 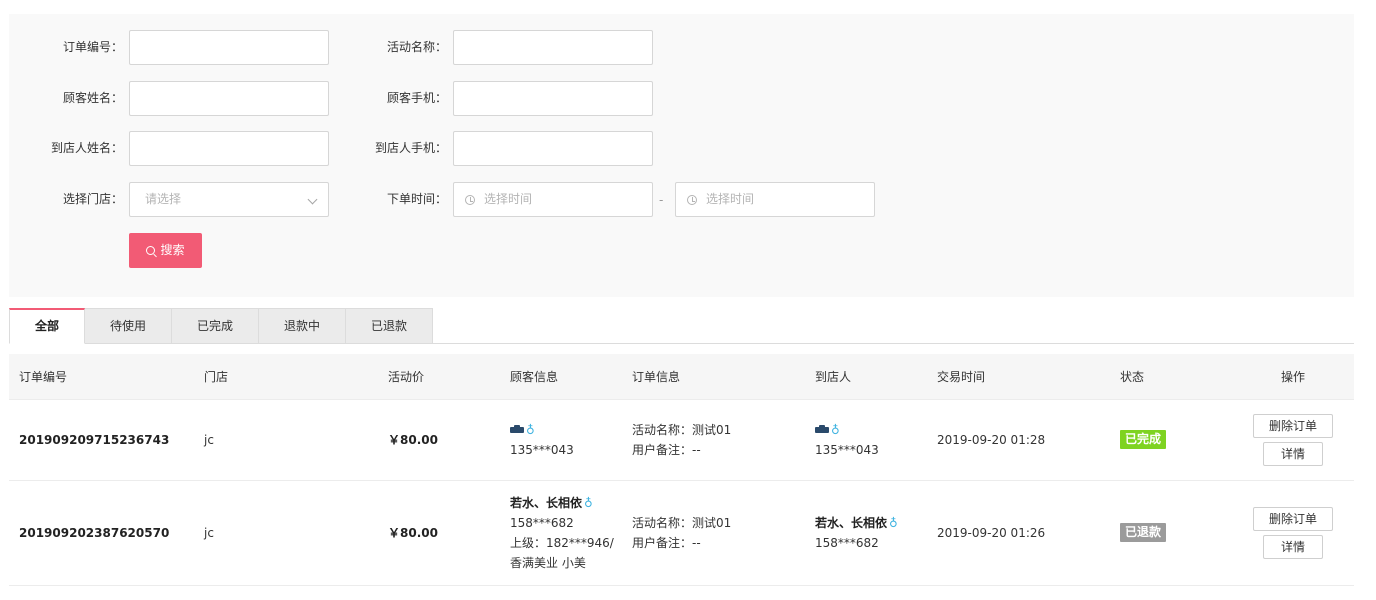 I want to click on customer-parent-store: 香满美业 小美, so click(x=548, y=563).